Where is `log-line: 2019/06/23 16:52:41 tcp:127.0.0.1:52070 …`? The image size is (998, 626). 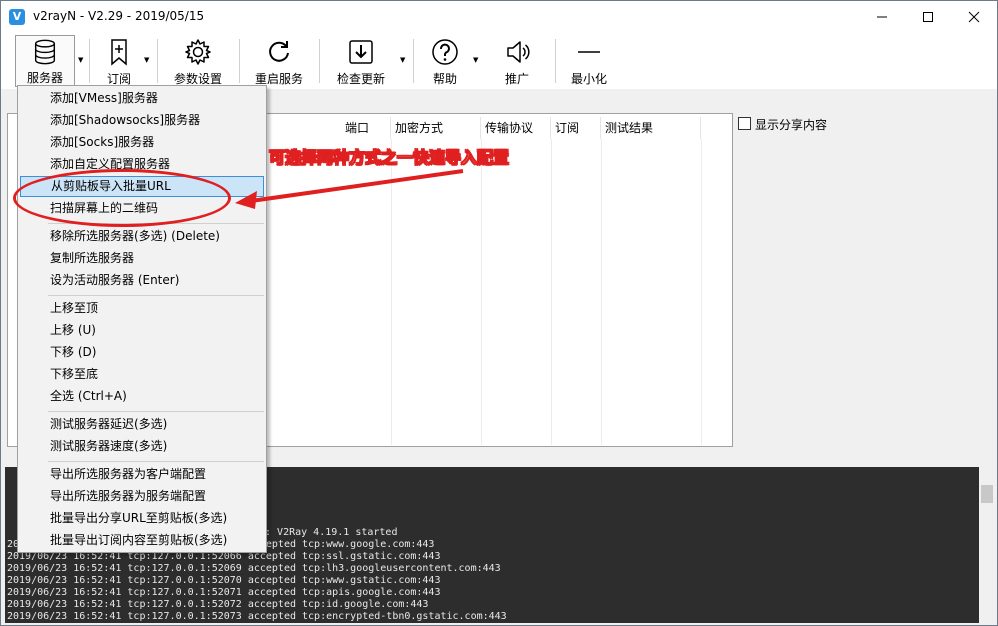
log-line: 2019/06/23 16:52:41 tcp:127.0.0.1:52070 … is located at coordinates (224, 580).